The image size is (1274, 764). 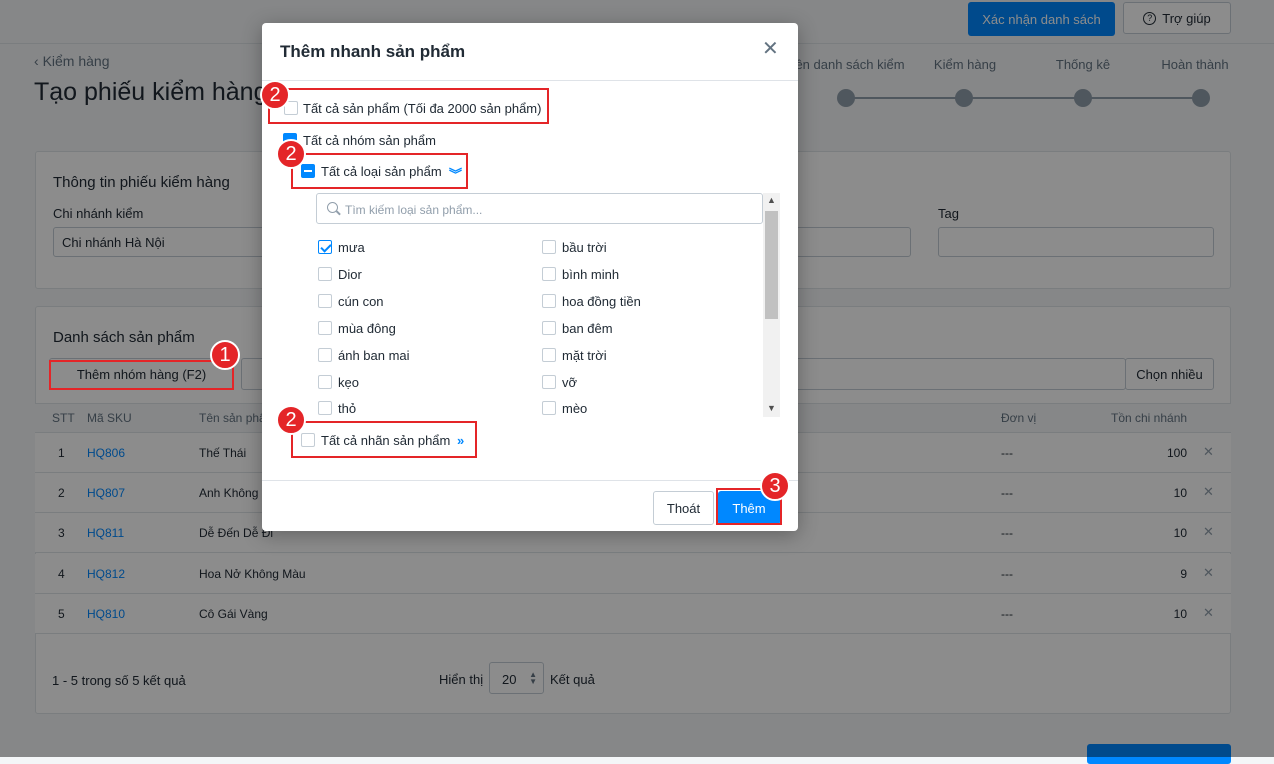 I want to click on close-icon: ✕, so click(x=770, y=48).